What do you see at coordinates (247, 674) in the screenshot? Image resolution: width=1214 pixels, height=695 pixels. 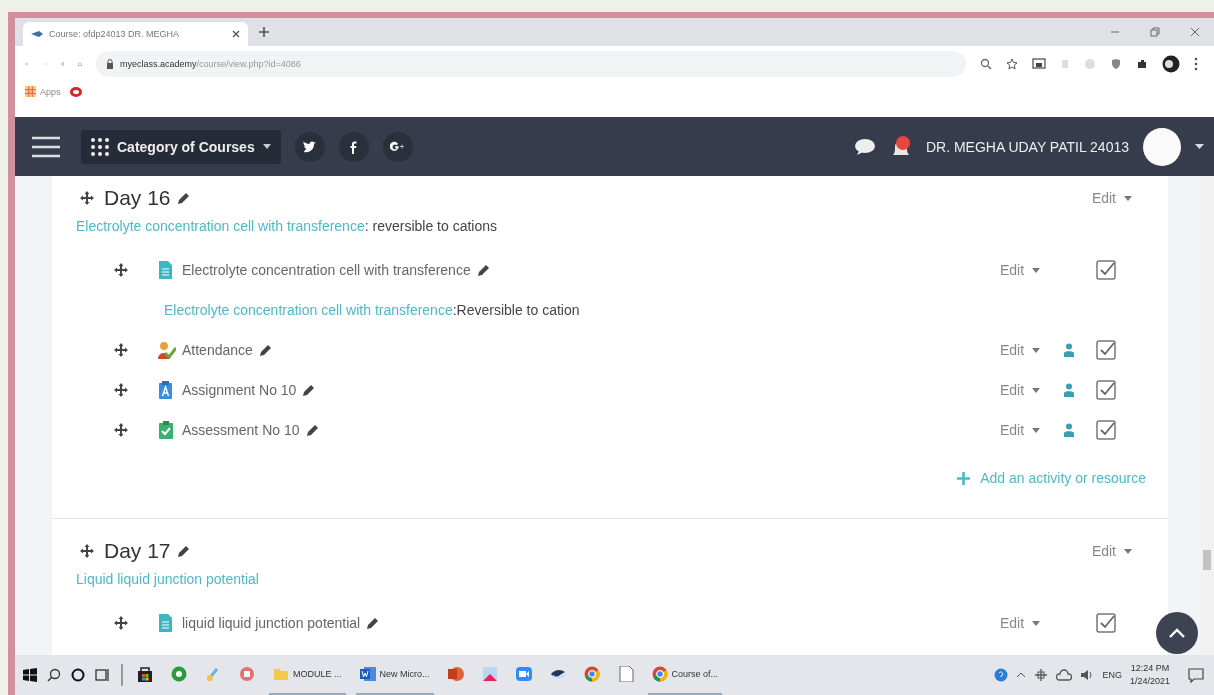 I see `square-app-icon` at bounding box center [247, 674].